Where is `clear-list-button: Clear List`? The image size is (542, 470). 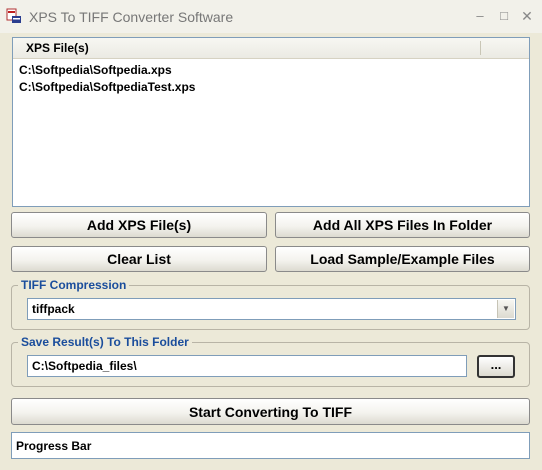 clear-list-button: Clear List is located at coordinates (139, 259).